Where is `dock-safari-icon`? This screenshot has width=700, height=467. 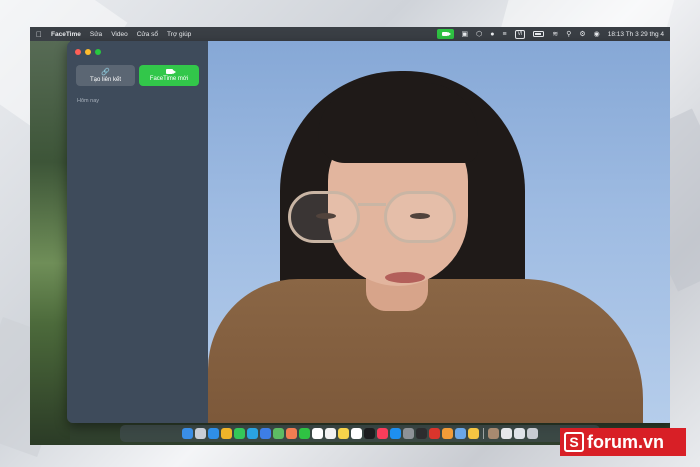
dock-safari-icon is located at coordinates (213, 433).